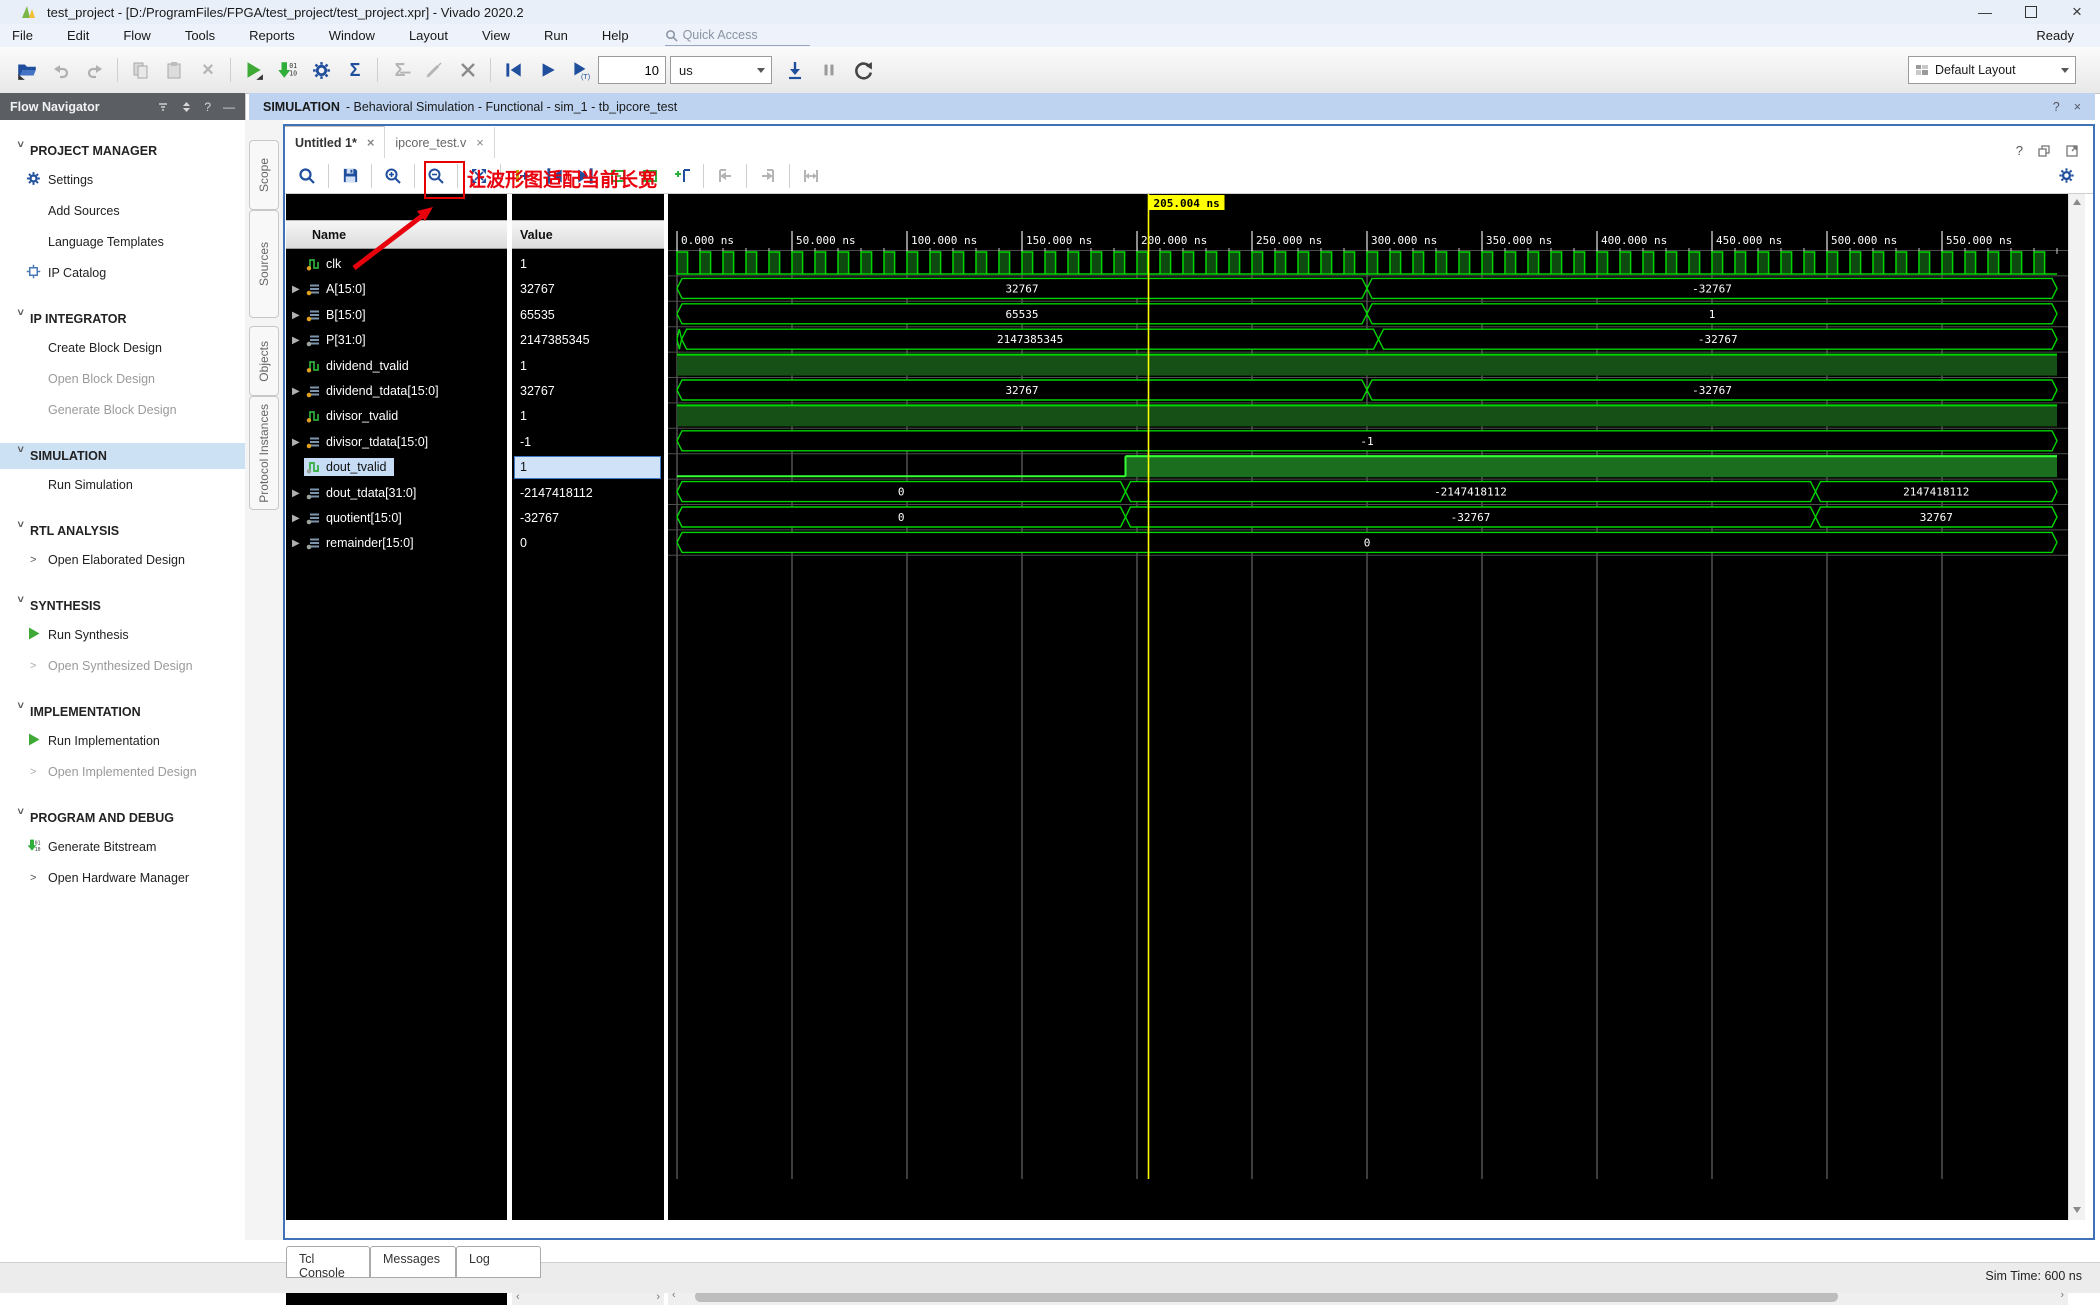 The width and height of the screenshot is (2100, 1305). What do you see at coordinates (328, 1263) in the screenshot?
I see `console-tab-tcl-console: Tcl Console` at bounding box center [328, 1263].